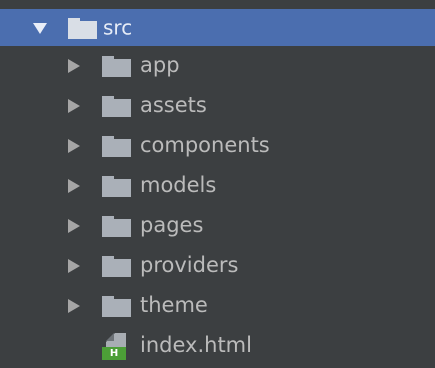  Describe the element at coordinates (178, 185) in the screenshot. I see `tree-node-label: models` at that location.